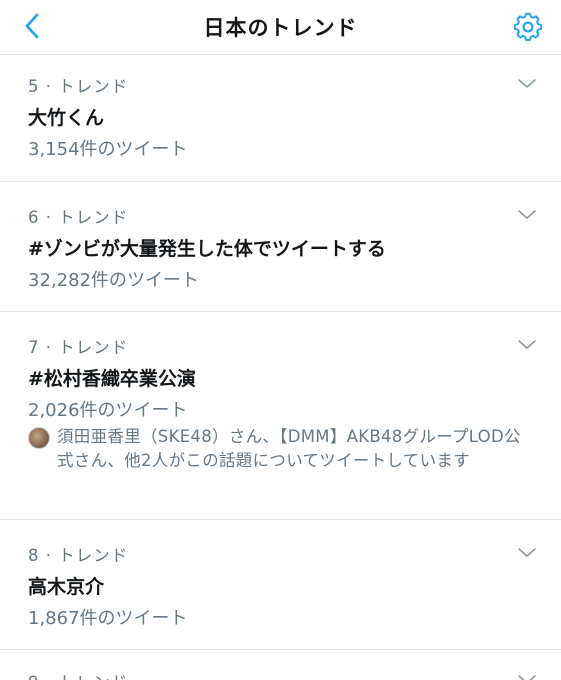 This screenshot has height=680, width=561. I want to click on trend-rank: 7 · トレンド, so click(78, 347).